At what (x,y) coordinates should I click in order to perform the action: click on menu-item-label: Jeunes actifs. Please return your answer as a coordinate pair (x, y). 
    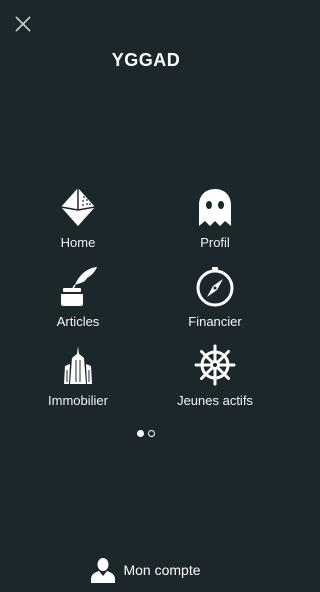
    Looking at the image, I should click on (215, 400).